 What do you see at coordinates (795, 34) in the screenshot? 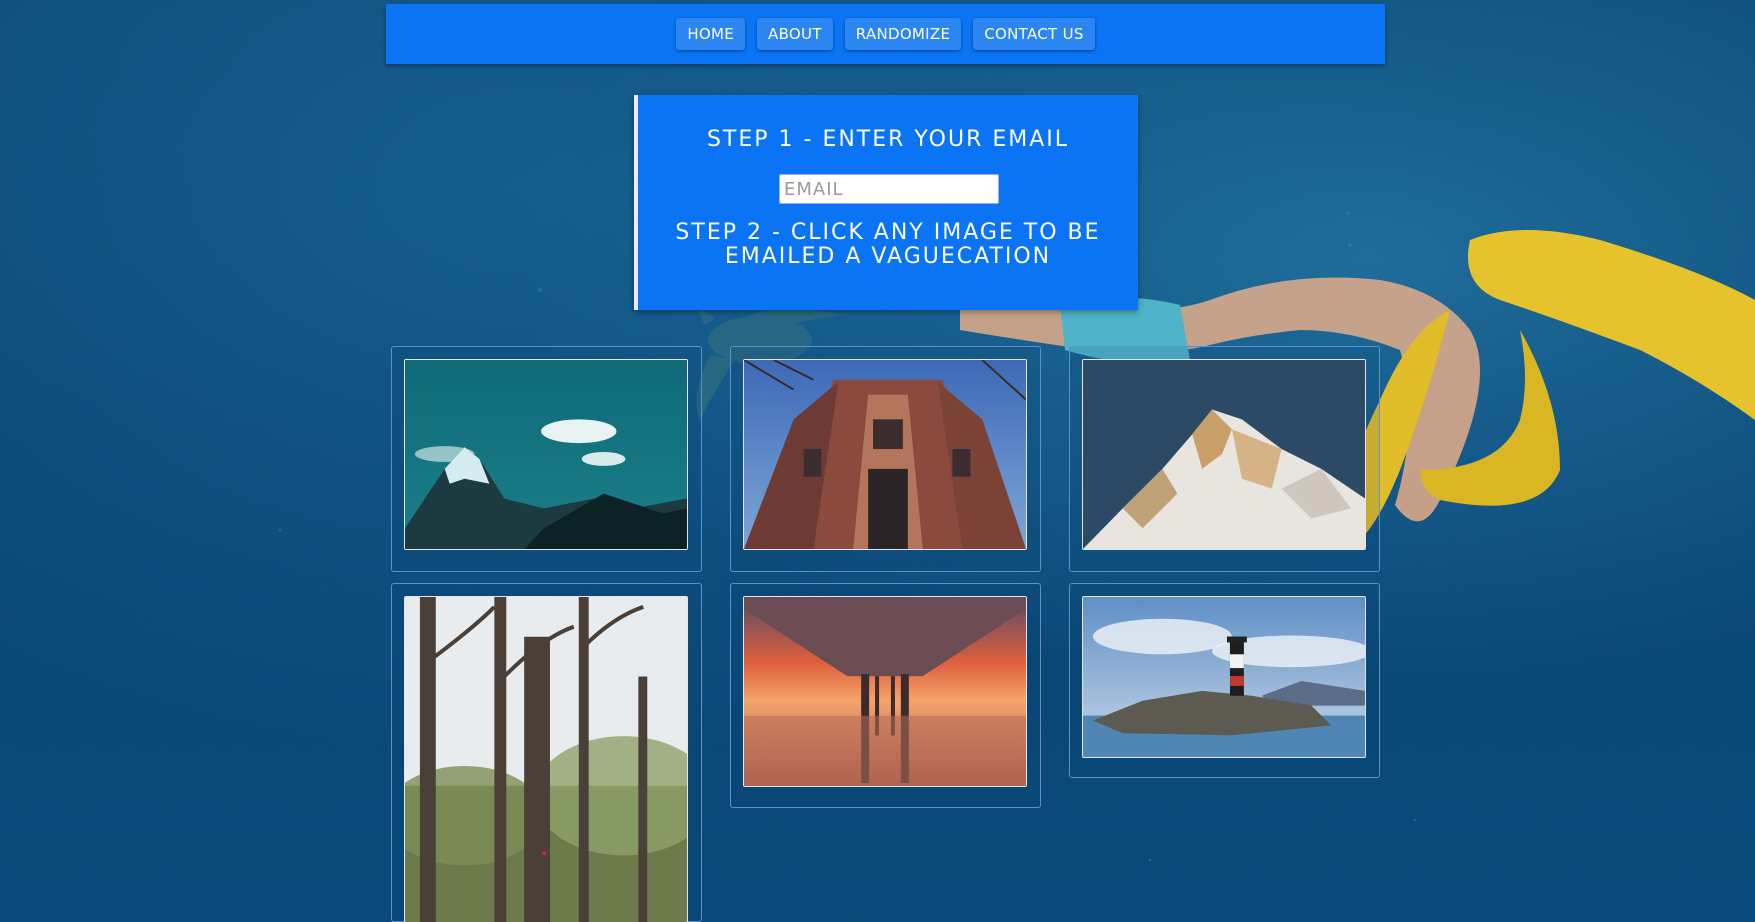
I see `nav-about-button: ABOUT` at bounding box center [795, 34].